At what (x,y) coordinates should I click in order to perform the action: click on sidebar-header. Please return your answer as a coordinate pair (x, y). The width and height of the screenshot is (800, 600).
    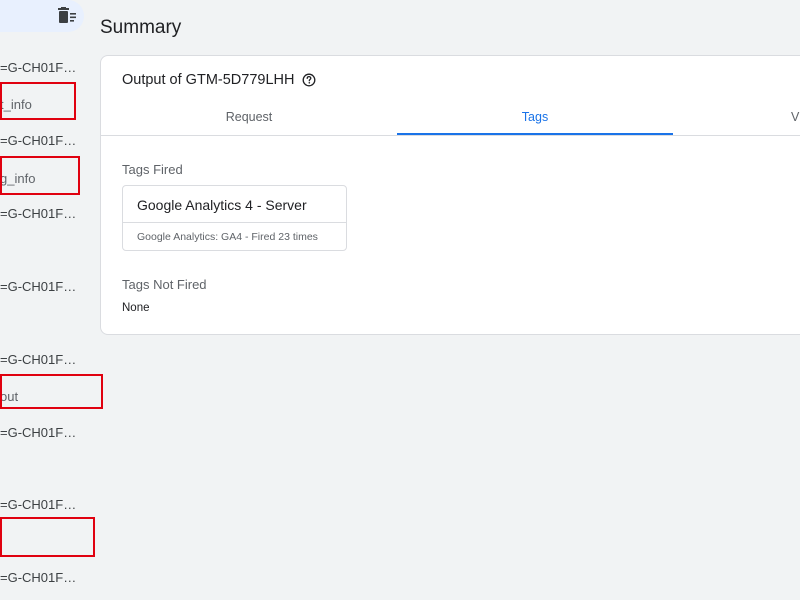
    Looking at the image, I should click on (42, 16).